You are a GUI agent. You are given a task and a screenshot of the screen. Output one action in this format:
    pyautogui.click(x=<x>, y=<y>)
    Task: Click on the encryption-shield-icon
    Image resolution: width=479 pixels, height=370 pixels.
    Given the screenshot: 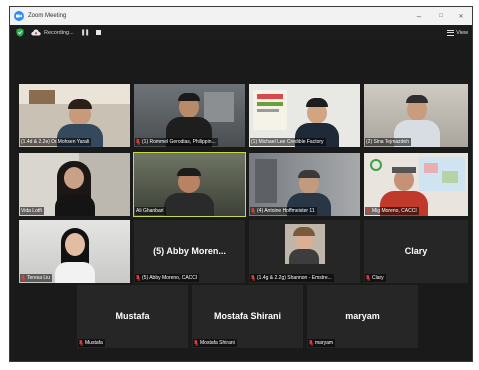 What is the action you would take?
    pyautogui.click(x=20, y=32)
    